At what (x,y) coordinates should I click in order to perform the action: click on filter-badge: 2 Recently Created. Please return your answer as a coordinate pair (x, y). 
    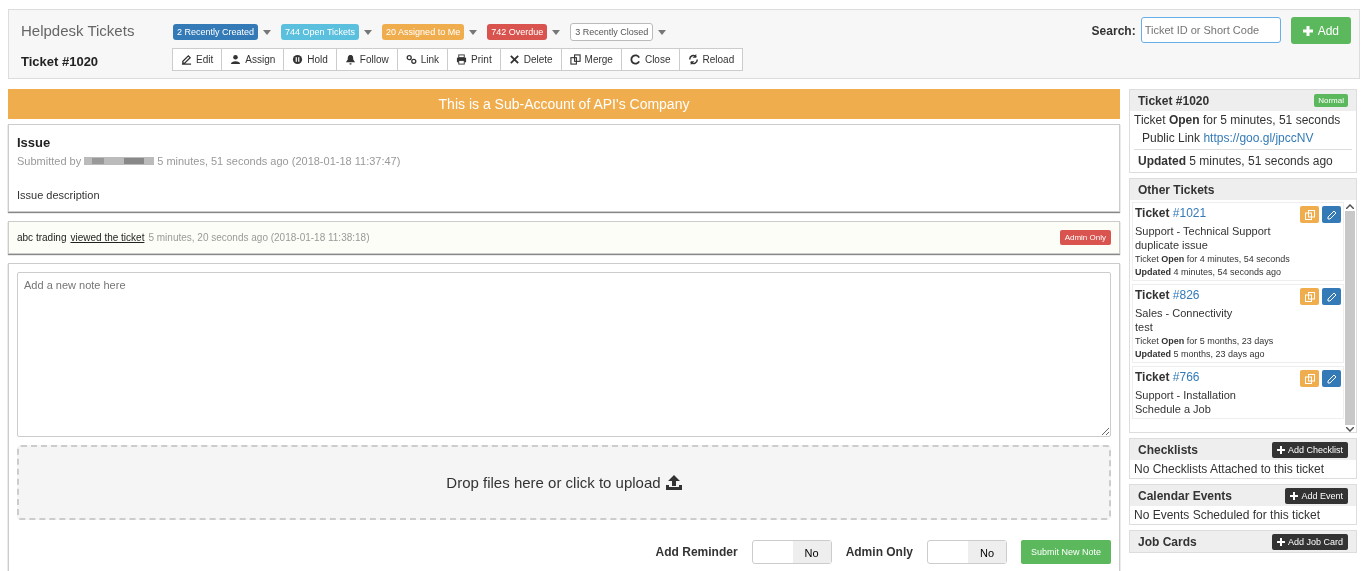
    Looking at the image, I should click on (216, 32).